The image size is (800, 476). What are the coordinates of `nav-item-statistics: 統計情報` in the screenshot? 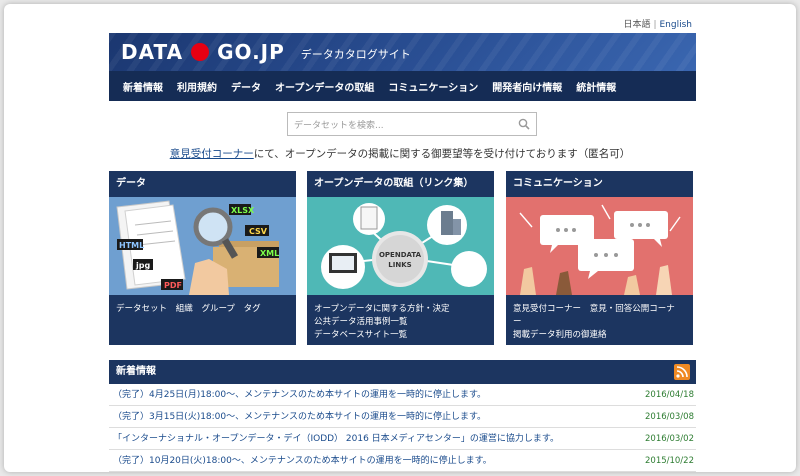 It's located at (596, 86).